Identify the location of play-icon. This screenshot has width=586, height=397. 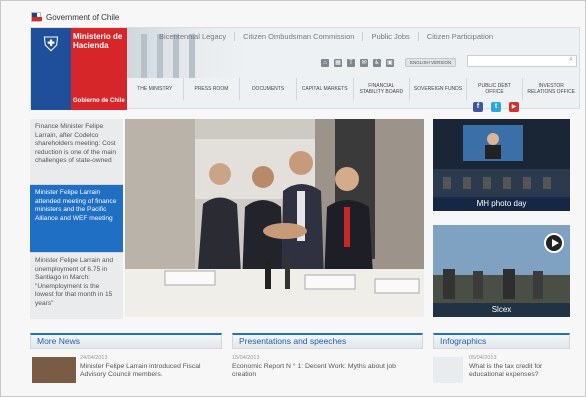
(554, 243).